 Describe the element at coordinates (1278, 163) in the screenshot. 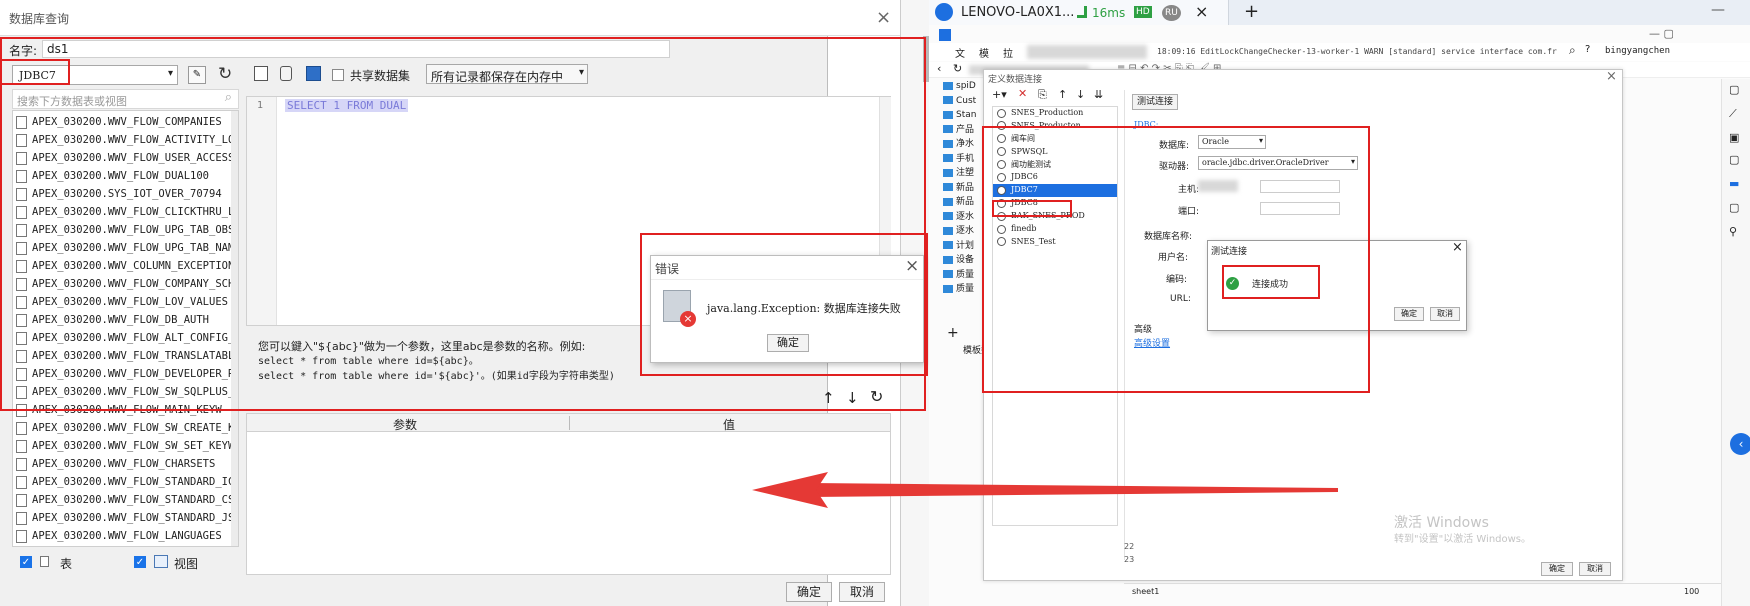

I see `driver-select: oracle.jdbc.driver.OracleDriver ▾` at that location.